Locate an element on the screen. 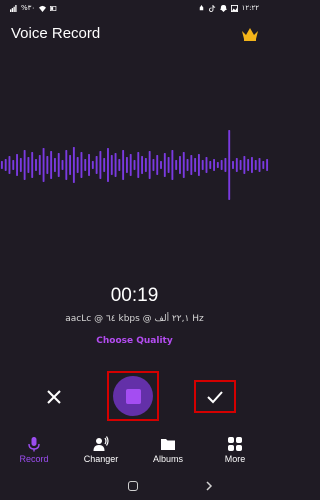  bell-icon is located at coordinates (201, 7).